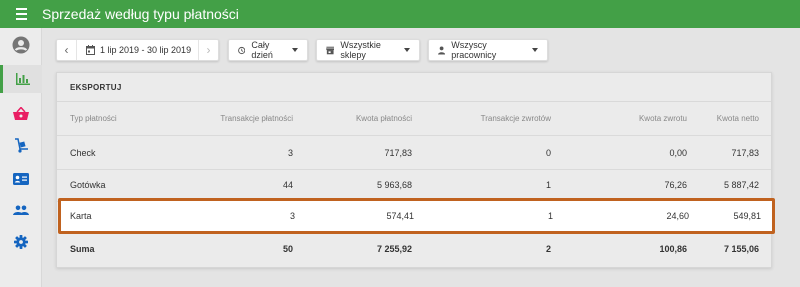 The height and width of the screenshot is (287, 800). What do you see at coordinates (400, 14) in the screenshot?
I see `app-bar: Sprzedaż według typu płatności` at bounding box center [400, 14].